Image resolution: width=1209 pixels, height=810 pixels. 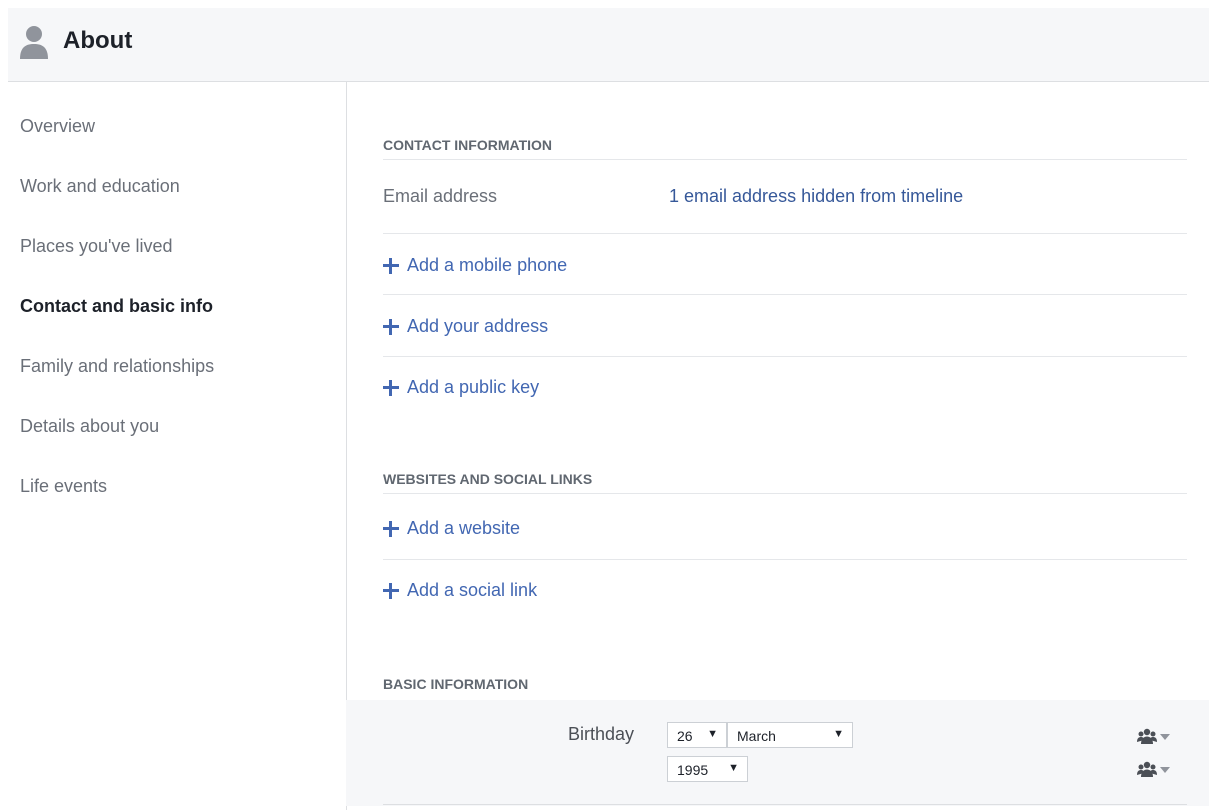 I want to click on add-public-key-label: Add a public key, so click(x=473, y=387).